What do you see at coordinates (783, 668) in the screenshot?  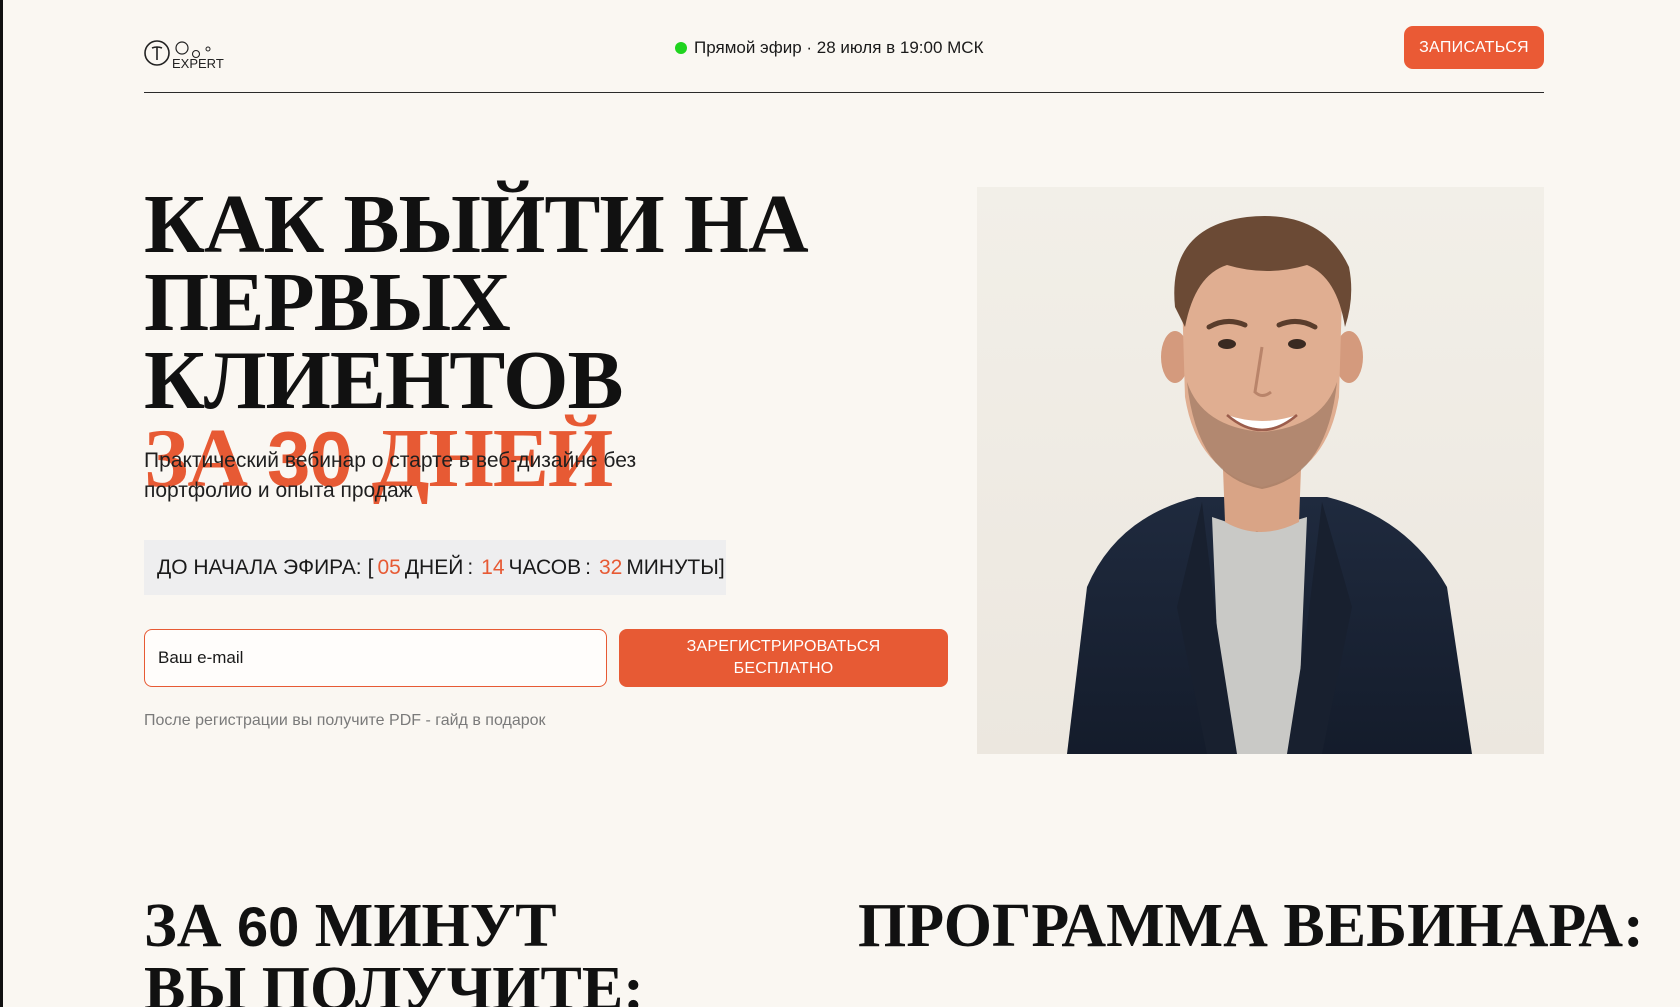 I see `register-button-line2: БЕСПЛАТНО` at bounding box center [783, 668].